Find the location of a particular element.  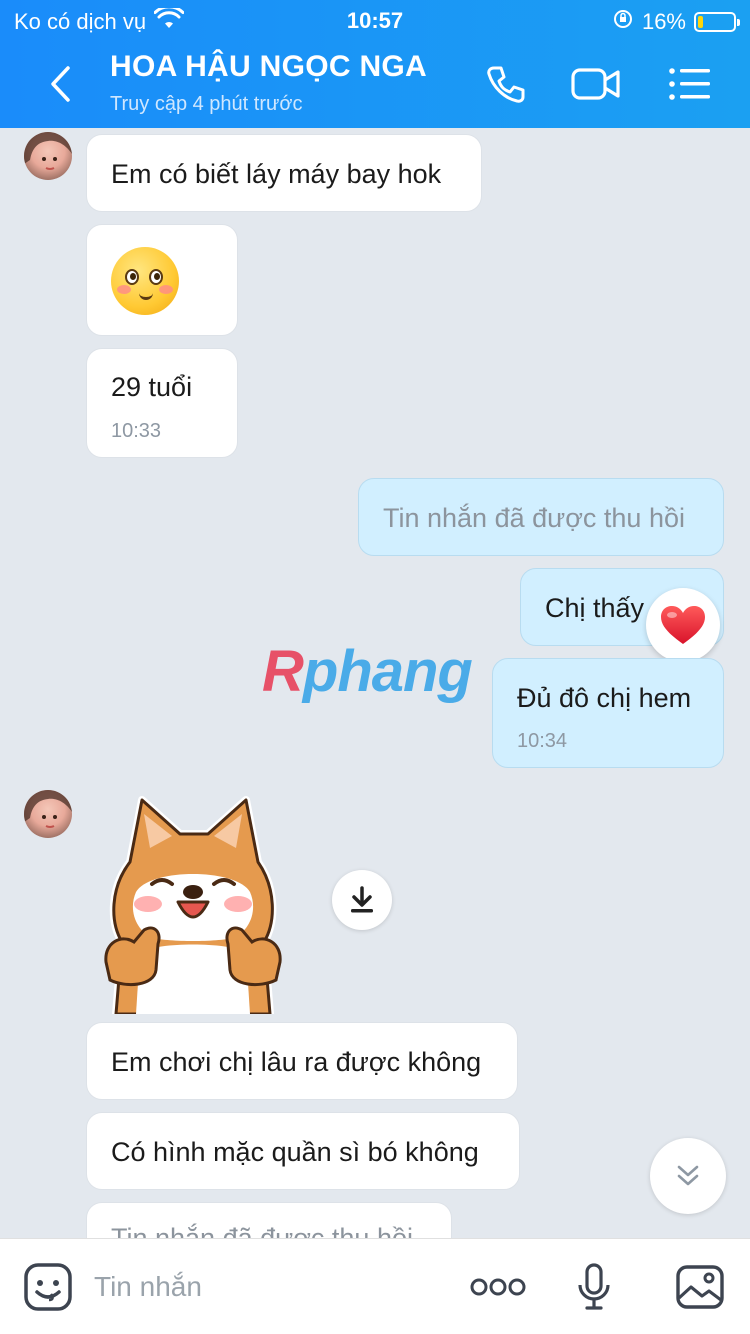

more-dots-icon is located at coordinates (498, 1287).